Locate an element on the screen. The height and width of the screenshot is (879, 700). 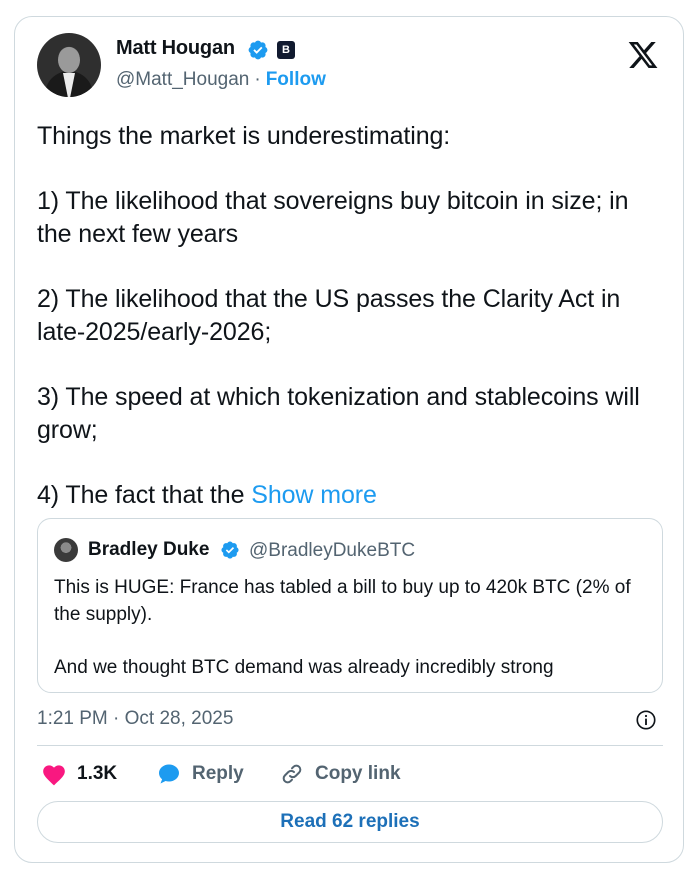
copy-link-button: Copy link is located at coordinates (340, 774).